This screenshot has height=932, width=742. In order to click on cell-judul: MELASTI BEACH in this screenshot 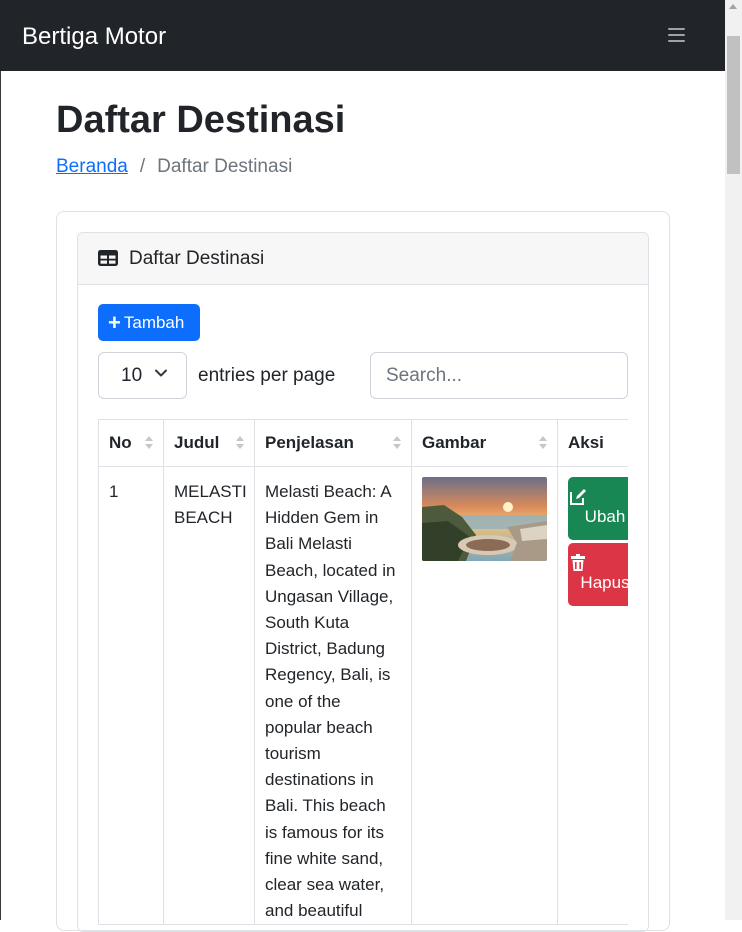, I will do `click(209, 695)`.